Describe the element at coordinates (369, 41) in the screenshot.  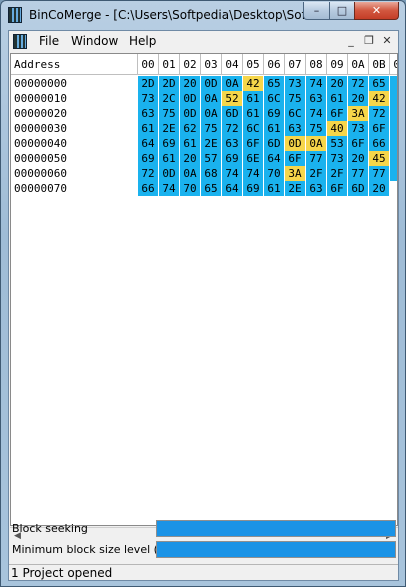
I see `mdi-restore-button: ❐` at that location.